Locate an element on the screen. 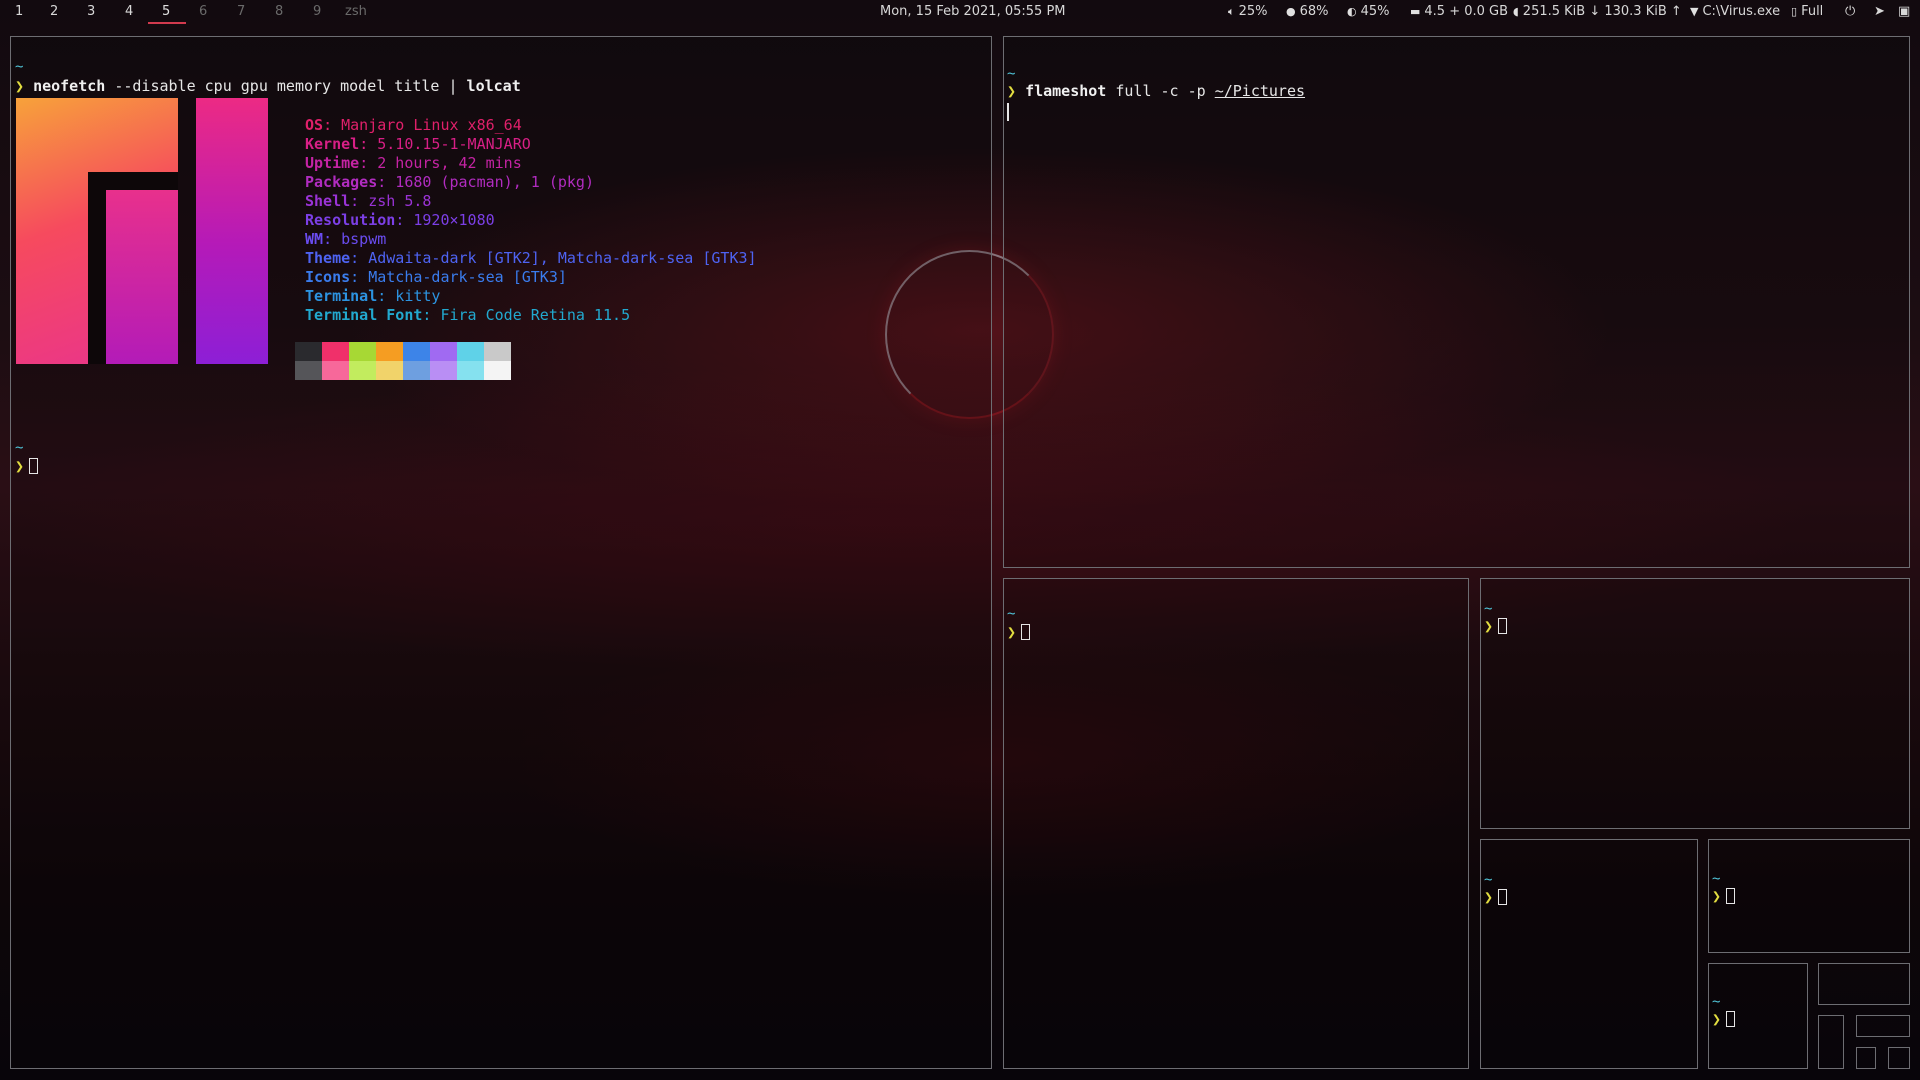  tiny-window-e is located at coordinates (1899, 1058).